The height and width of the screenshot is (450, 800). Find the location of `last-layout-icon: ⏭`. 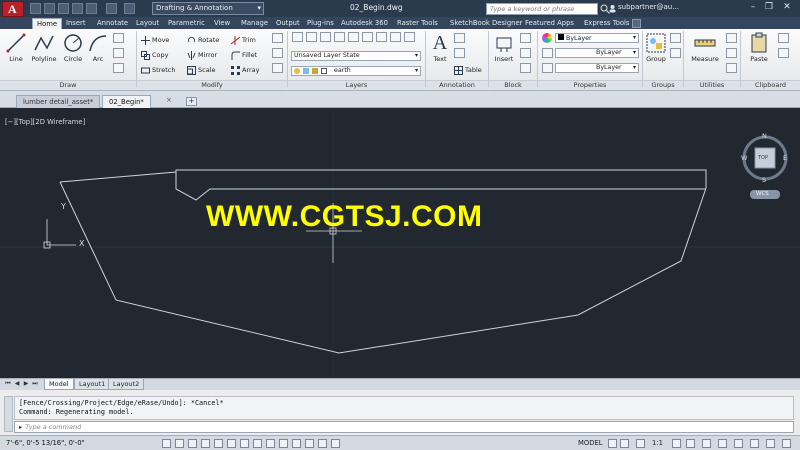

last-layout-icon: ⏭ is located at coordinates (35, 384).